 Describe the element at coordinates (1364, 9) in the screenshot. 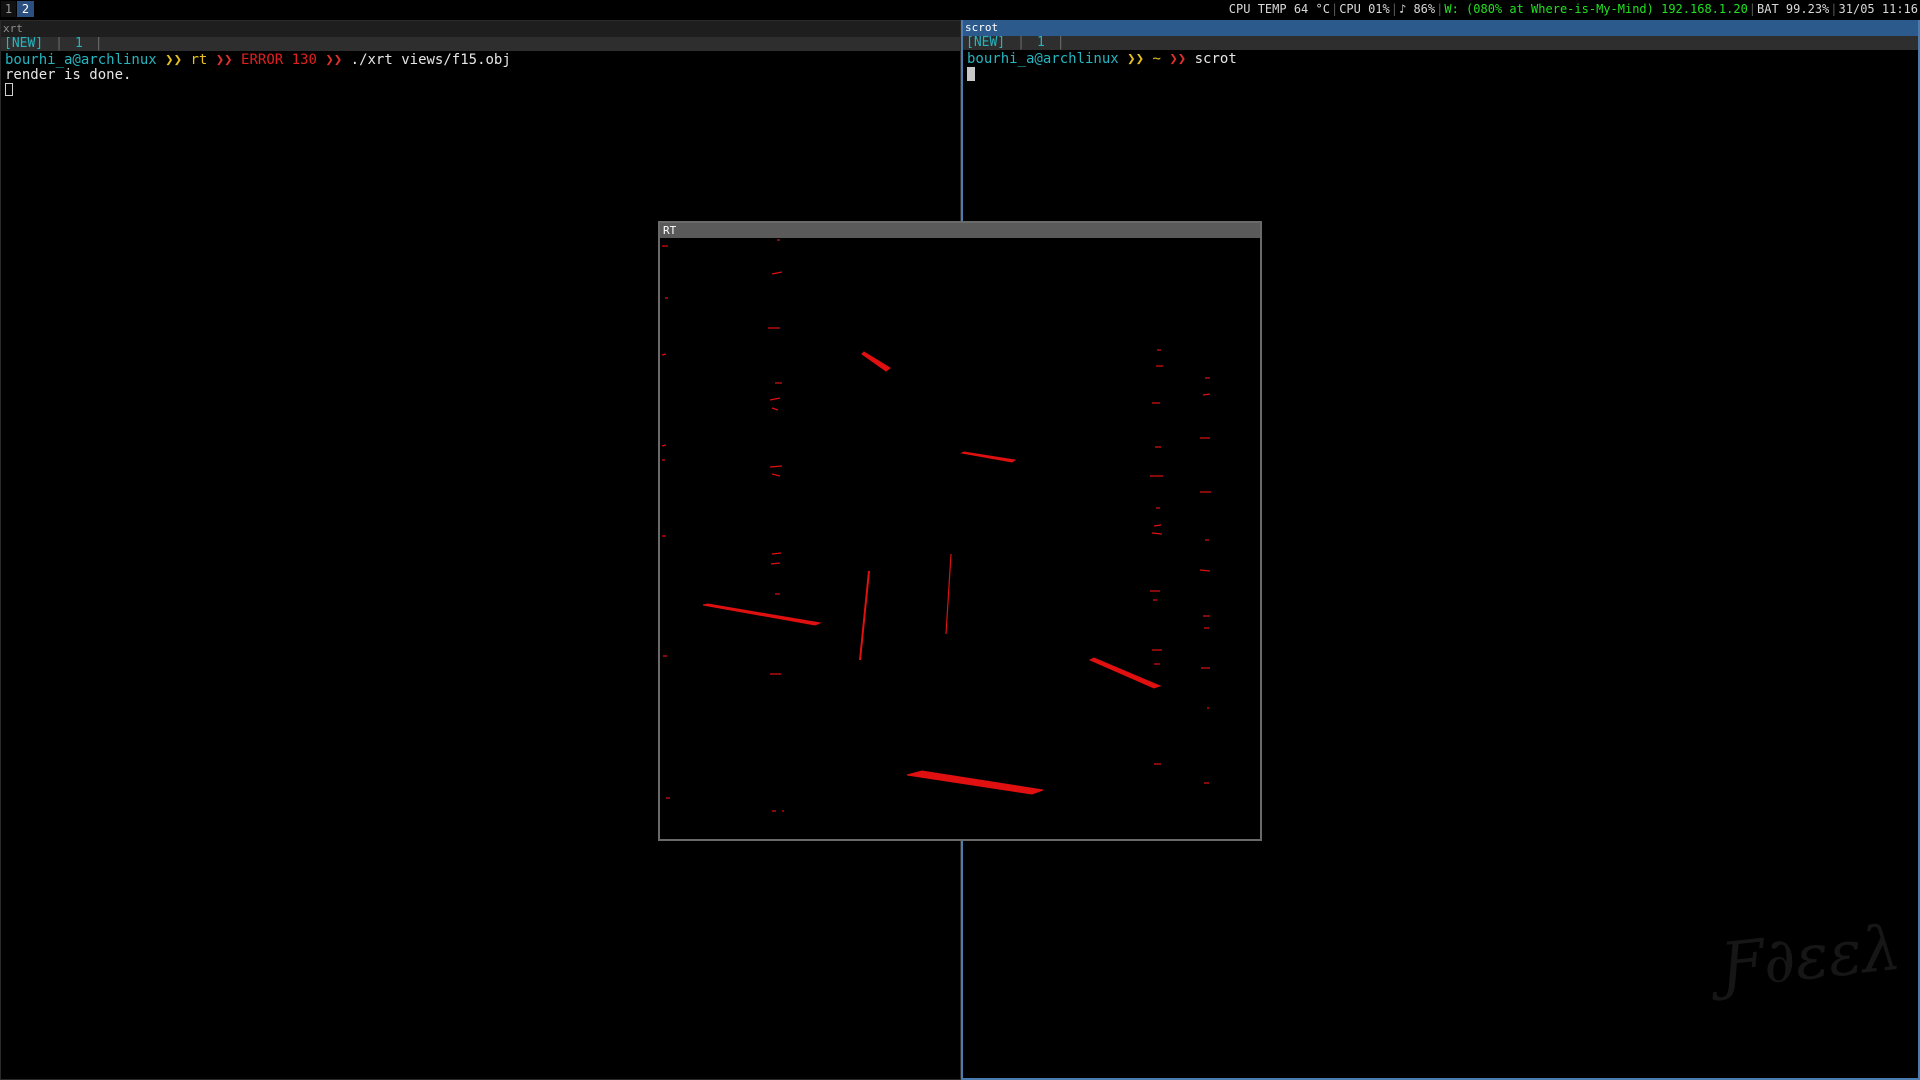

I see `cpu-usage-indicator: CPU 01%` at that location.